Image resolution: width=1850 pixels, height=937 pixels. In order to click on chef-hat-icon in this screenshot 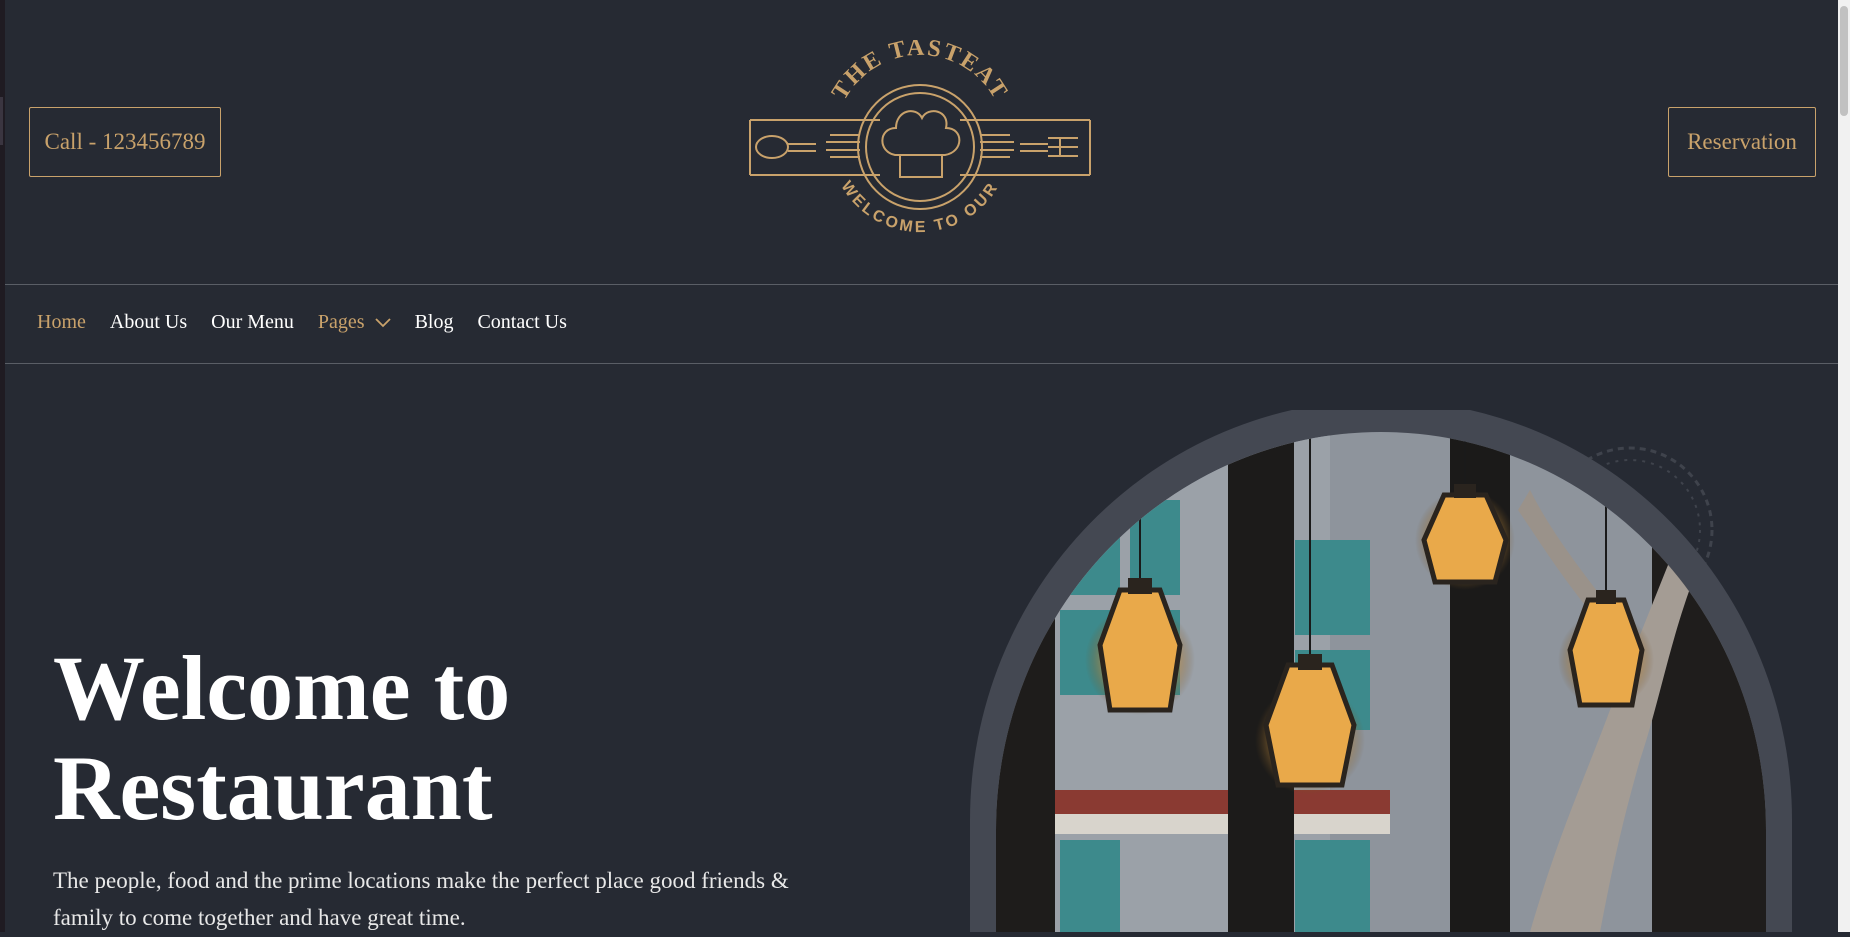, I will do `click(921, 144)`.